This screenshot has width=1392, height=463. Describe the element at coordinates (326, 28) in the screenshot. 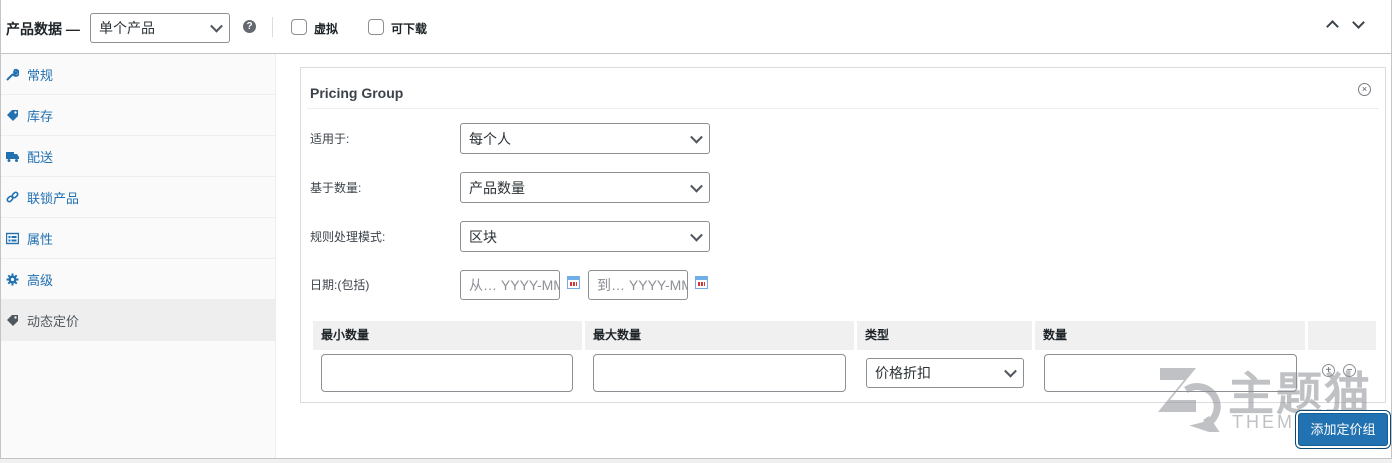

I see `virtual-label: 虚拟` at that location.